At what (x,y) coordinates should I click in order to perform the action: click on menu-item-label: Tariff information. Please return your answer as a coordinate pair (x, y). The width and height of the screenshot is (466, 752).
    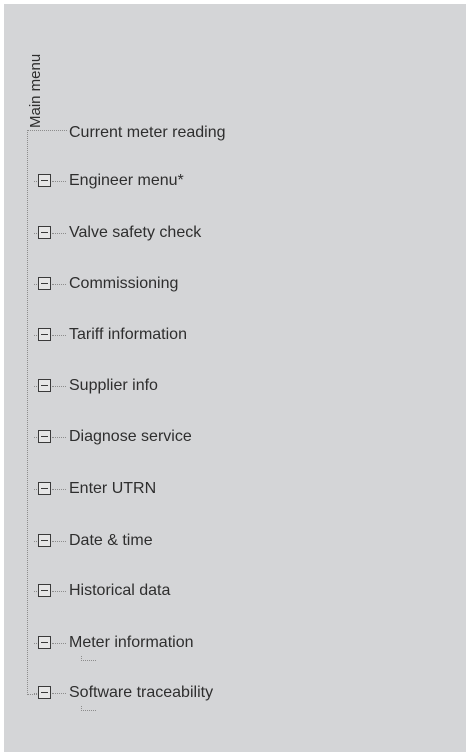
    Looking at the image, I should click on (128, 334).